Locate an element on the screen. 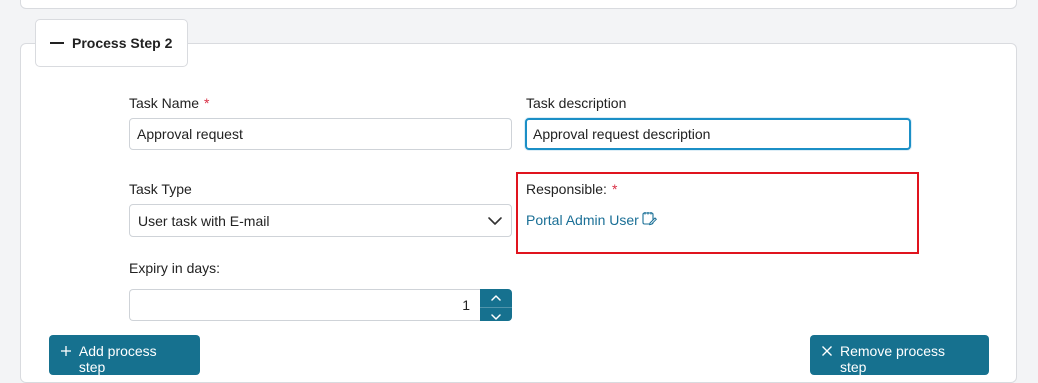 The height and width of the screenshot is (383, 1038). task-name-input is located at coordinates (320, 134).